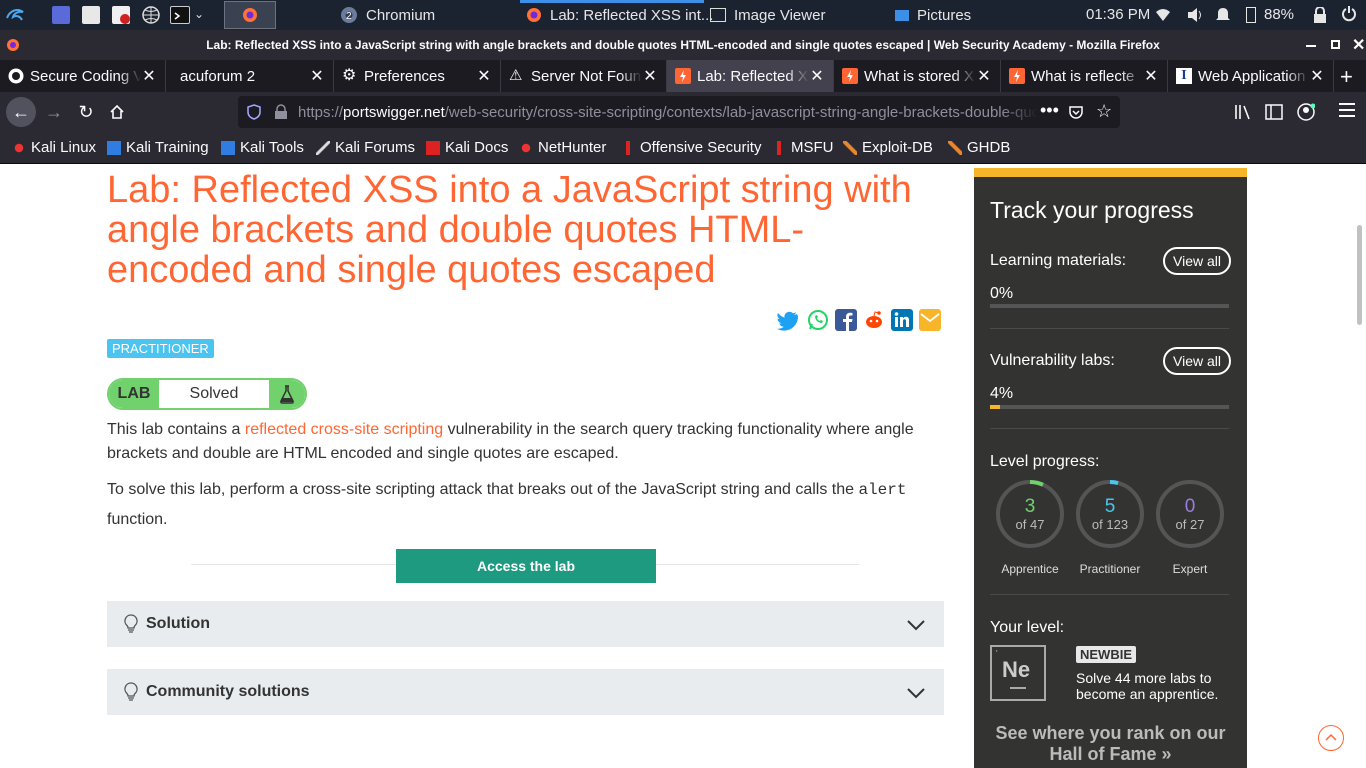 The width and height of the screenshot is (1366, 768). Describe the element at coordinates (467, 147) in the screenshot. I see `bookmark-kali-docs: Kali Docs` at that location.